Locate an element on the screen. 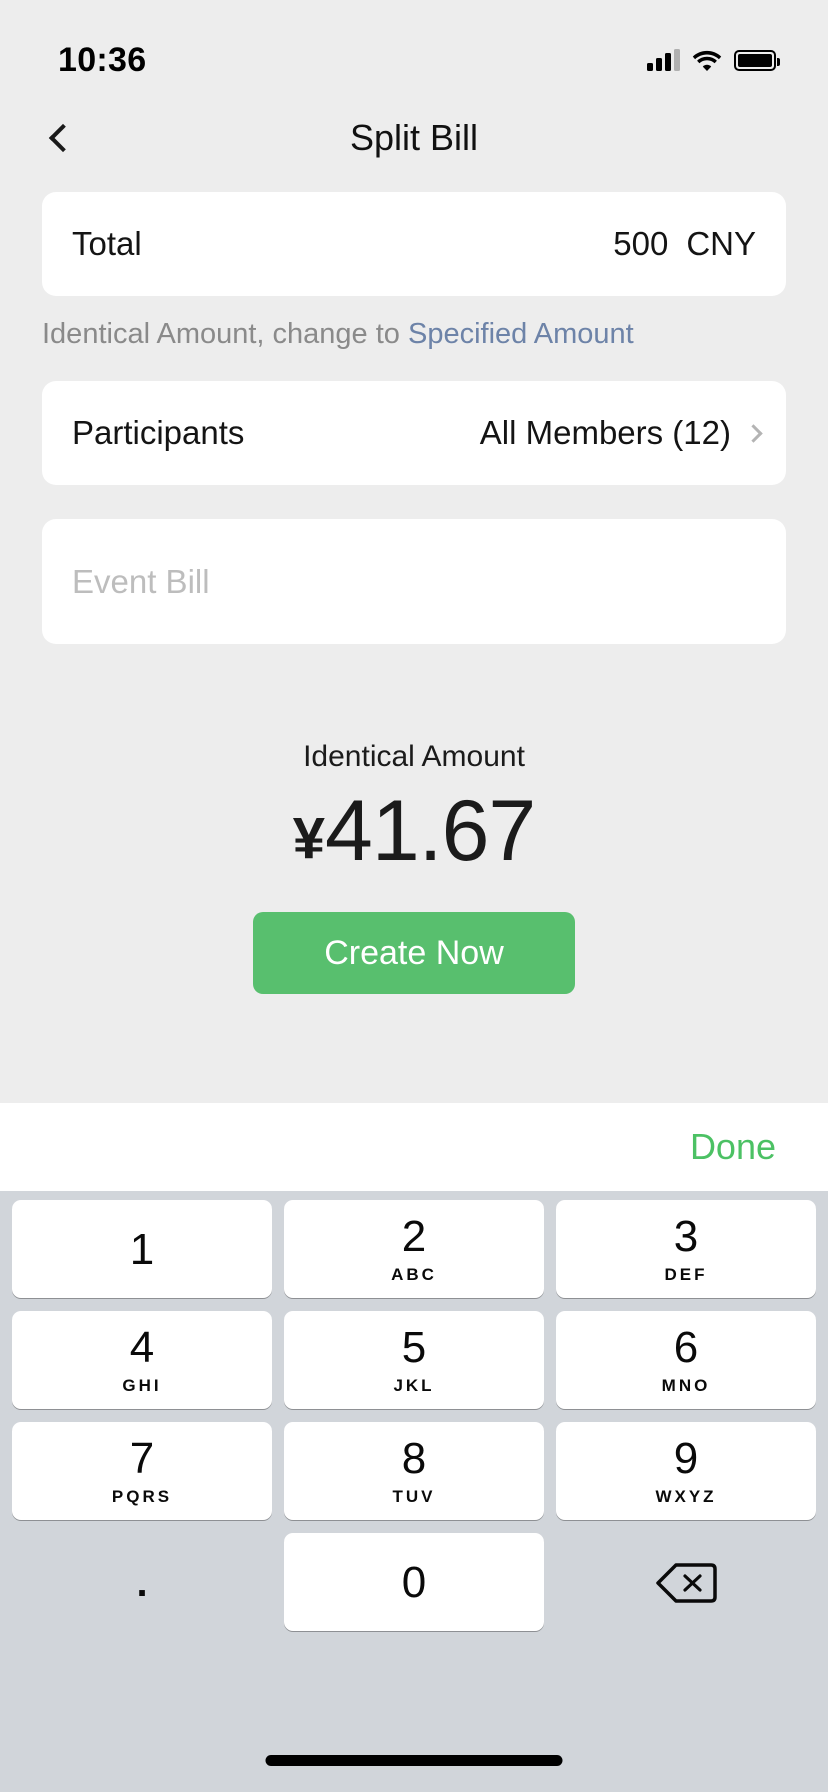  key-letters: WXYZ is located at coordinates (686, 1496).